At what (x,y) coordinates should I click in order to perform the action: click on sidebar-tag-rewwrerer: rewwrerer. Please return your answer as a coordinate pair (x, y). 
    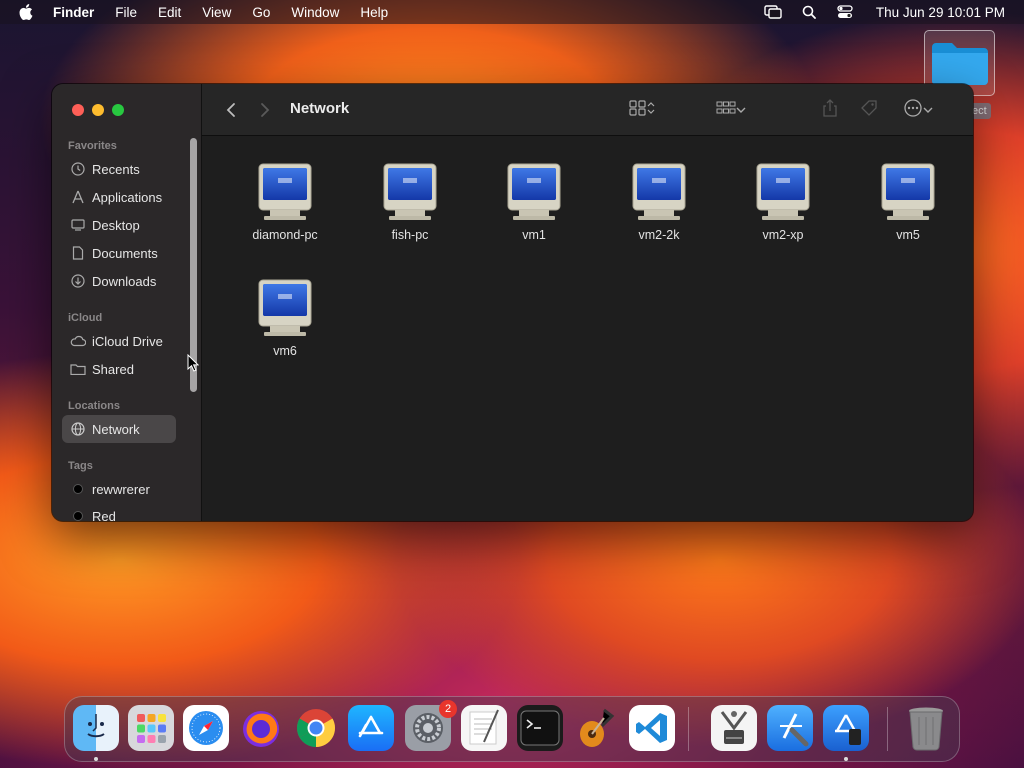
    Looking at the image, I should click on (119, 489).